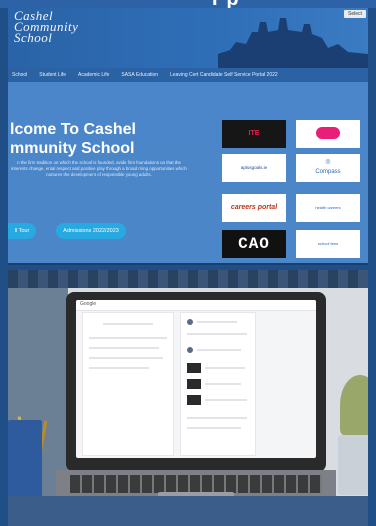 The height and width of the screenshot is (526, 376). Describe the element at coordinates (328, 162) in the screenshot. I see `compass-icon: ◎` at that location.